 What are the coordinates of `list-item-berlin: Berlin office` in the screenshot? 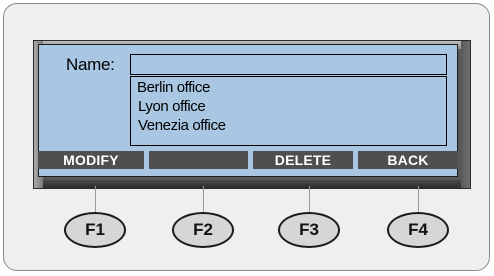 It's located at (173, 87).